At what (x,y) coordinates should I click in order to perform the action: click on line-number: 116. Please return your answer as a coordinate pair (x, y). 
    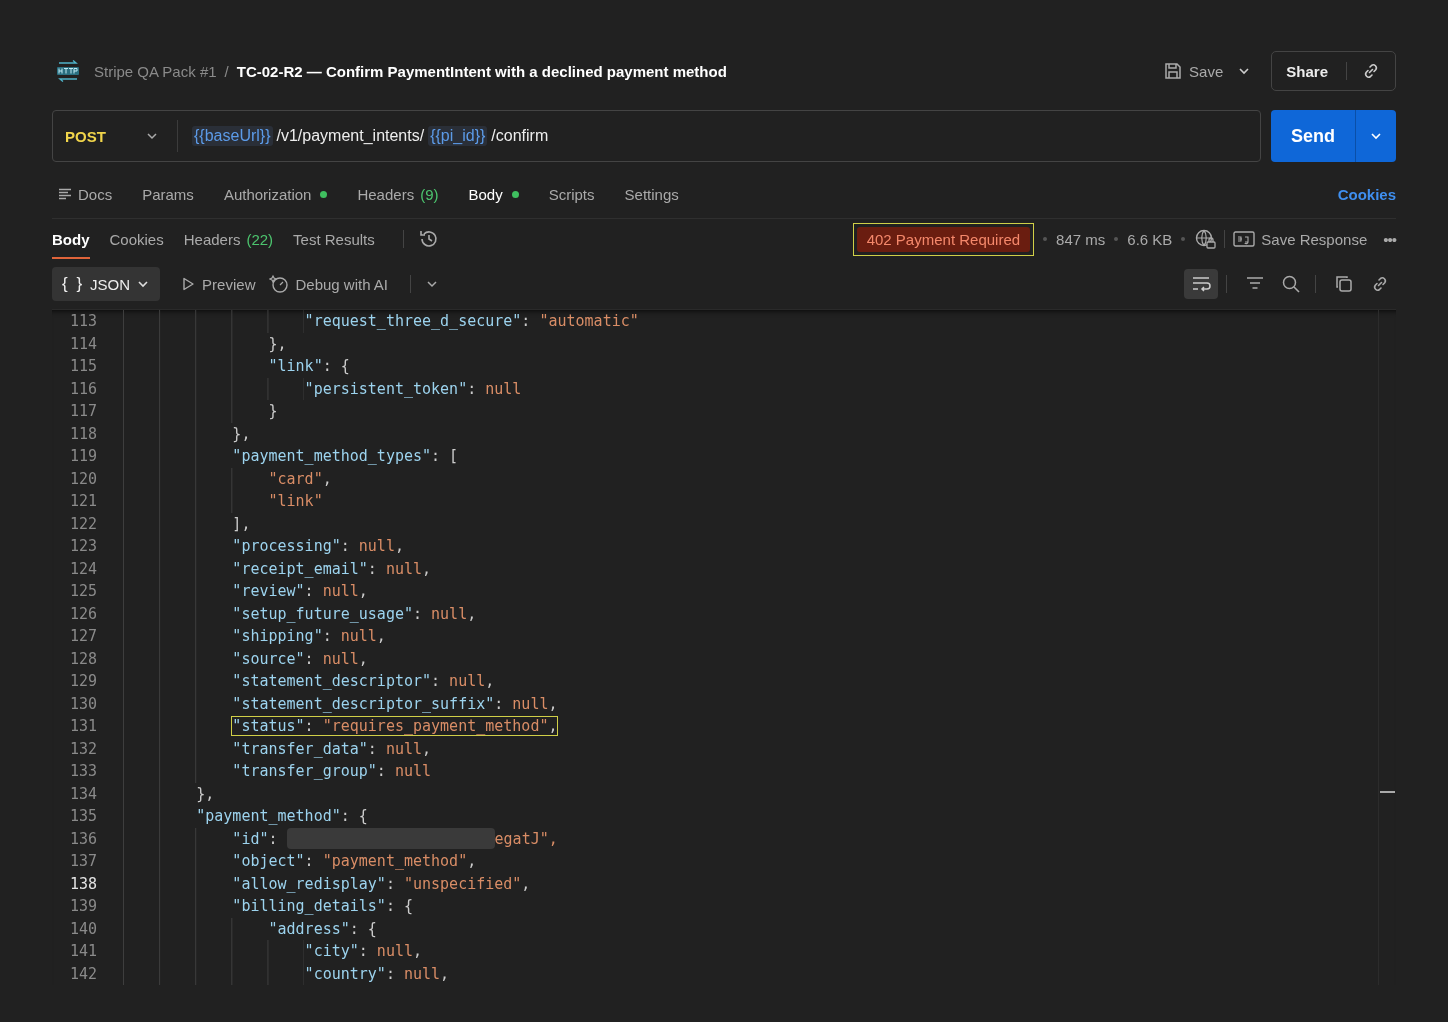
    Looking at the image, I should click on (82, 388).